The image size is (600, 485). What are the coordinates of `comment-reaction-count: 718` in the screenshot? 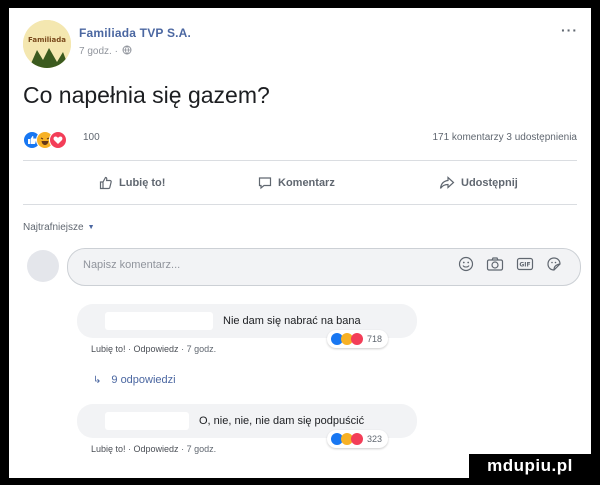 It's located at (375, 339).